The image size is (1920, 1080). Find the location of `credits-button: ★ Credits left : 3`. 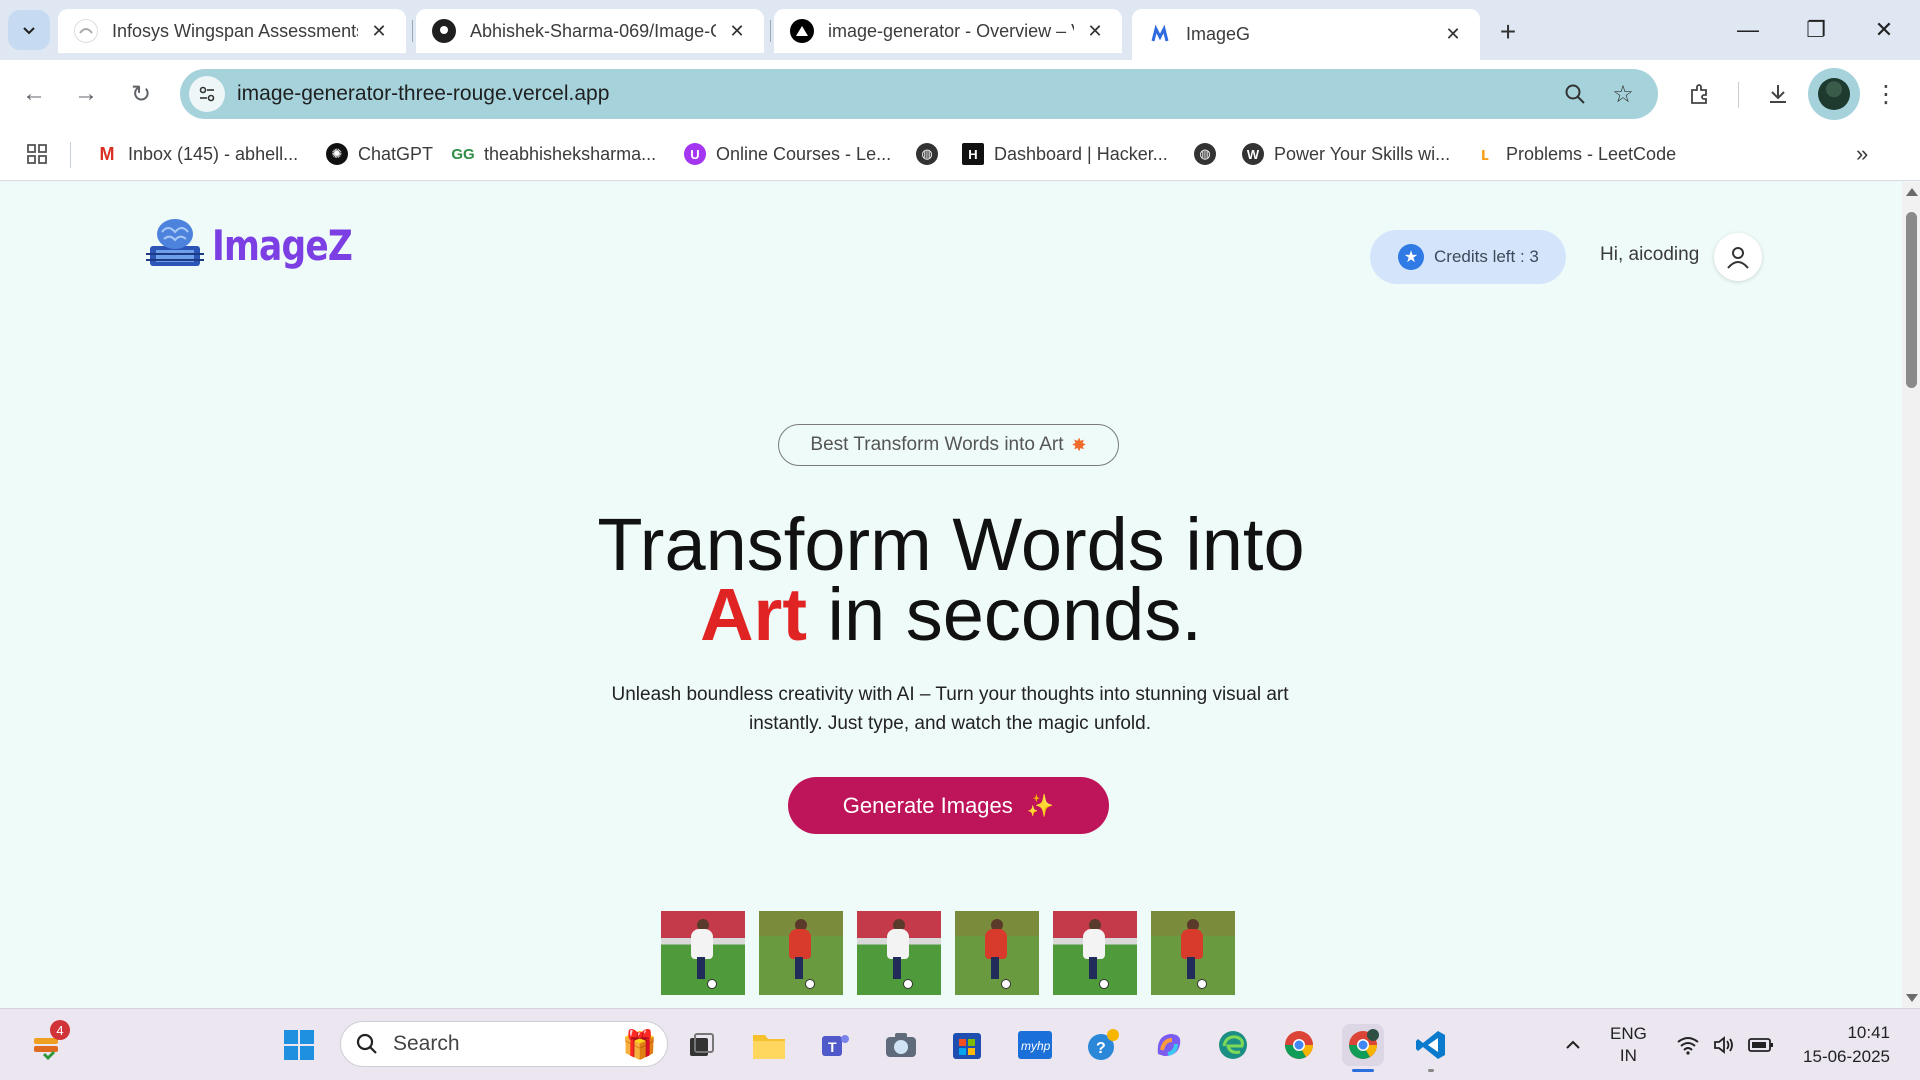

credits-button: ★ Credits left : 3 is located at coordinates (1468, 257).